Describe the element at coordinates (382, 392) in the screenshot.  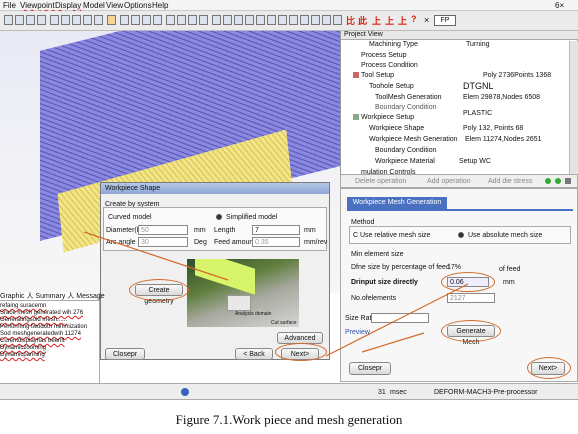
I see `status-count: 31` at that location.